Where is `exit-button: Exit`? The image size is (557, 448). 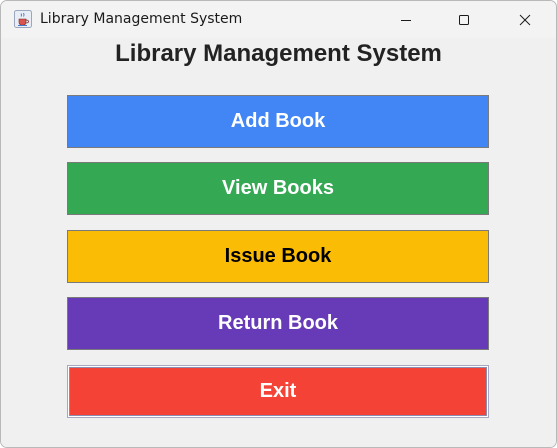 exit-button: Exit is located at coordinates (278, 391).